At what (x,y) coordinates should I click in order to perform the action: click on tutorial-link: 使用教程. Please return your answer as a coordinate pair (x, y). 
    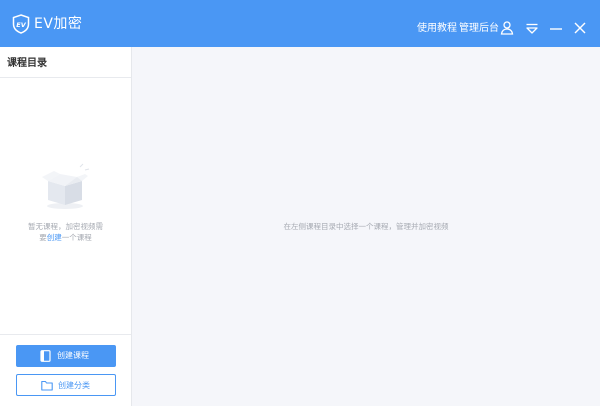
    Looking at the image, I should click on (437, 29).